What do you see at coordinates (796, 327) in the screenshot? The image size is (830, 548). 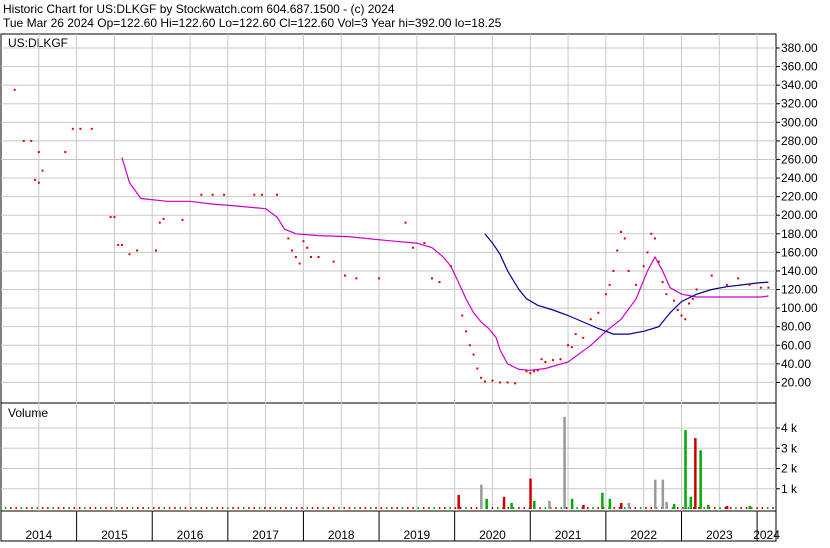 I see `price-tick-label: 80.00` at bounding box center [796, 327].